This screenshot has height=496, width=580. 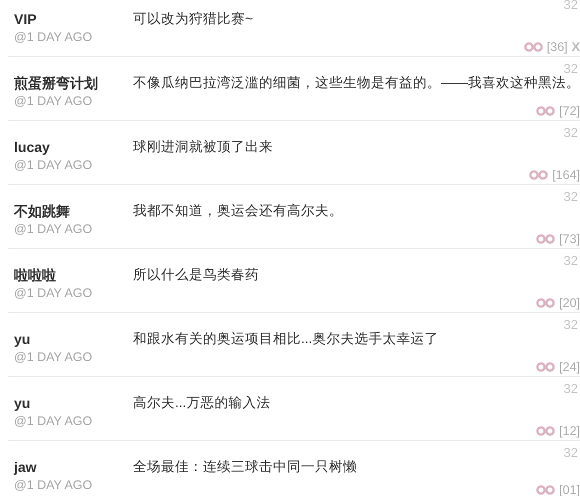 I want to click on vote-count: [164], so click(x=566, y=175).